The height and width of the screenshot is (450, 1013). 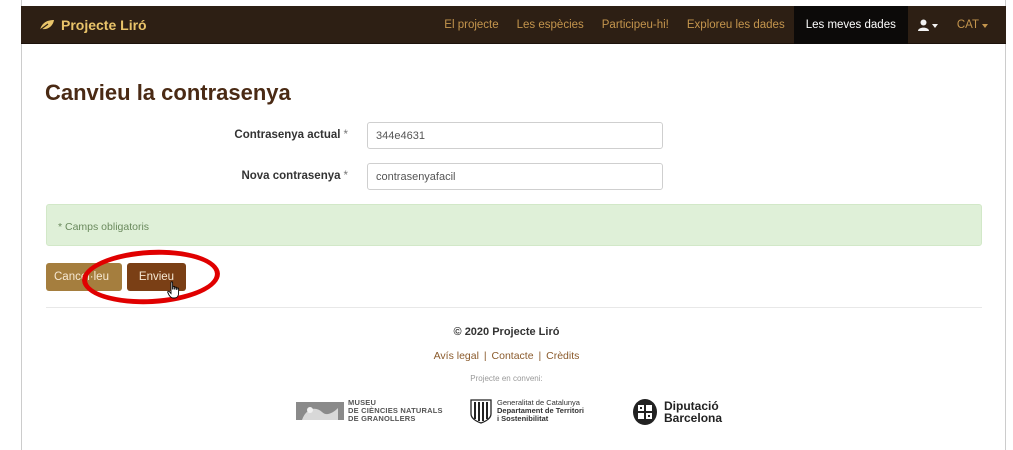 I want to click on language-label: CAT, so click(x=967, y=25).